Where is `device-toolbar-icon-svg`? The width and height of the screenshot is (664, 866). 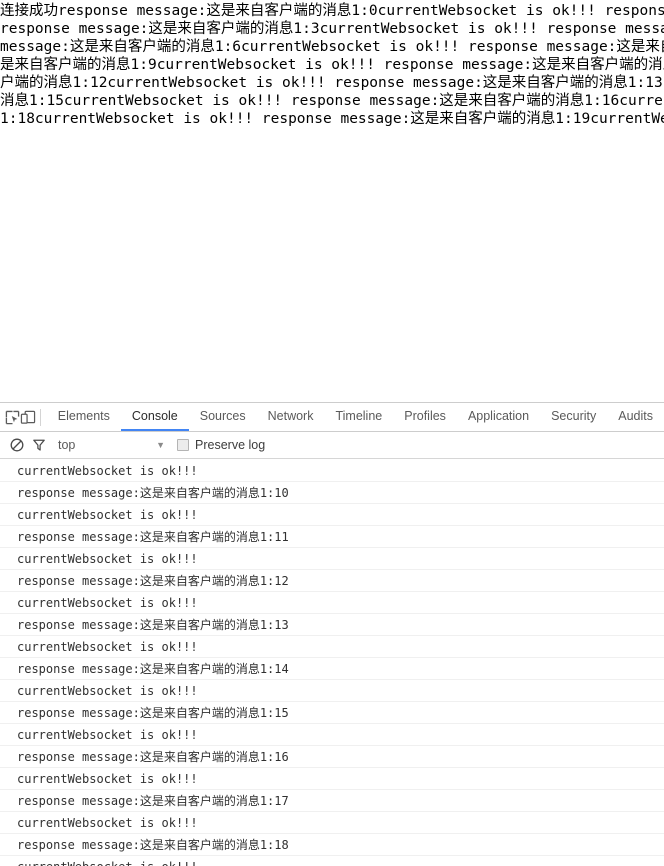
device-toolbar-icon-svg is located at coordinates (28, 417).